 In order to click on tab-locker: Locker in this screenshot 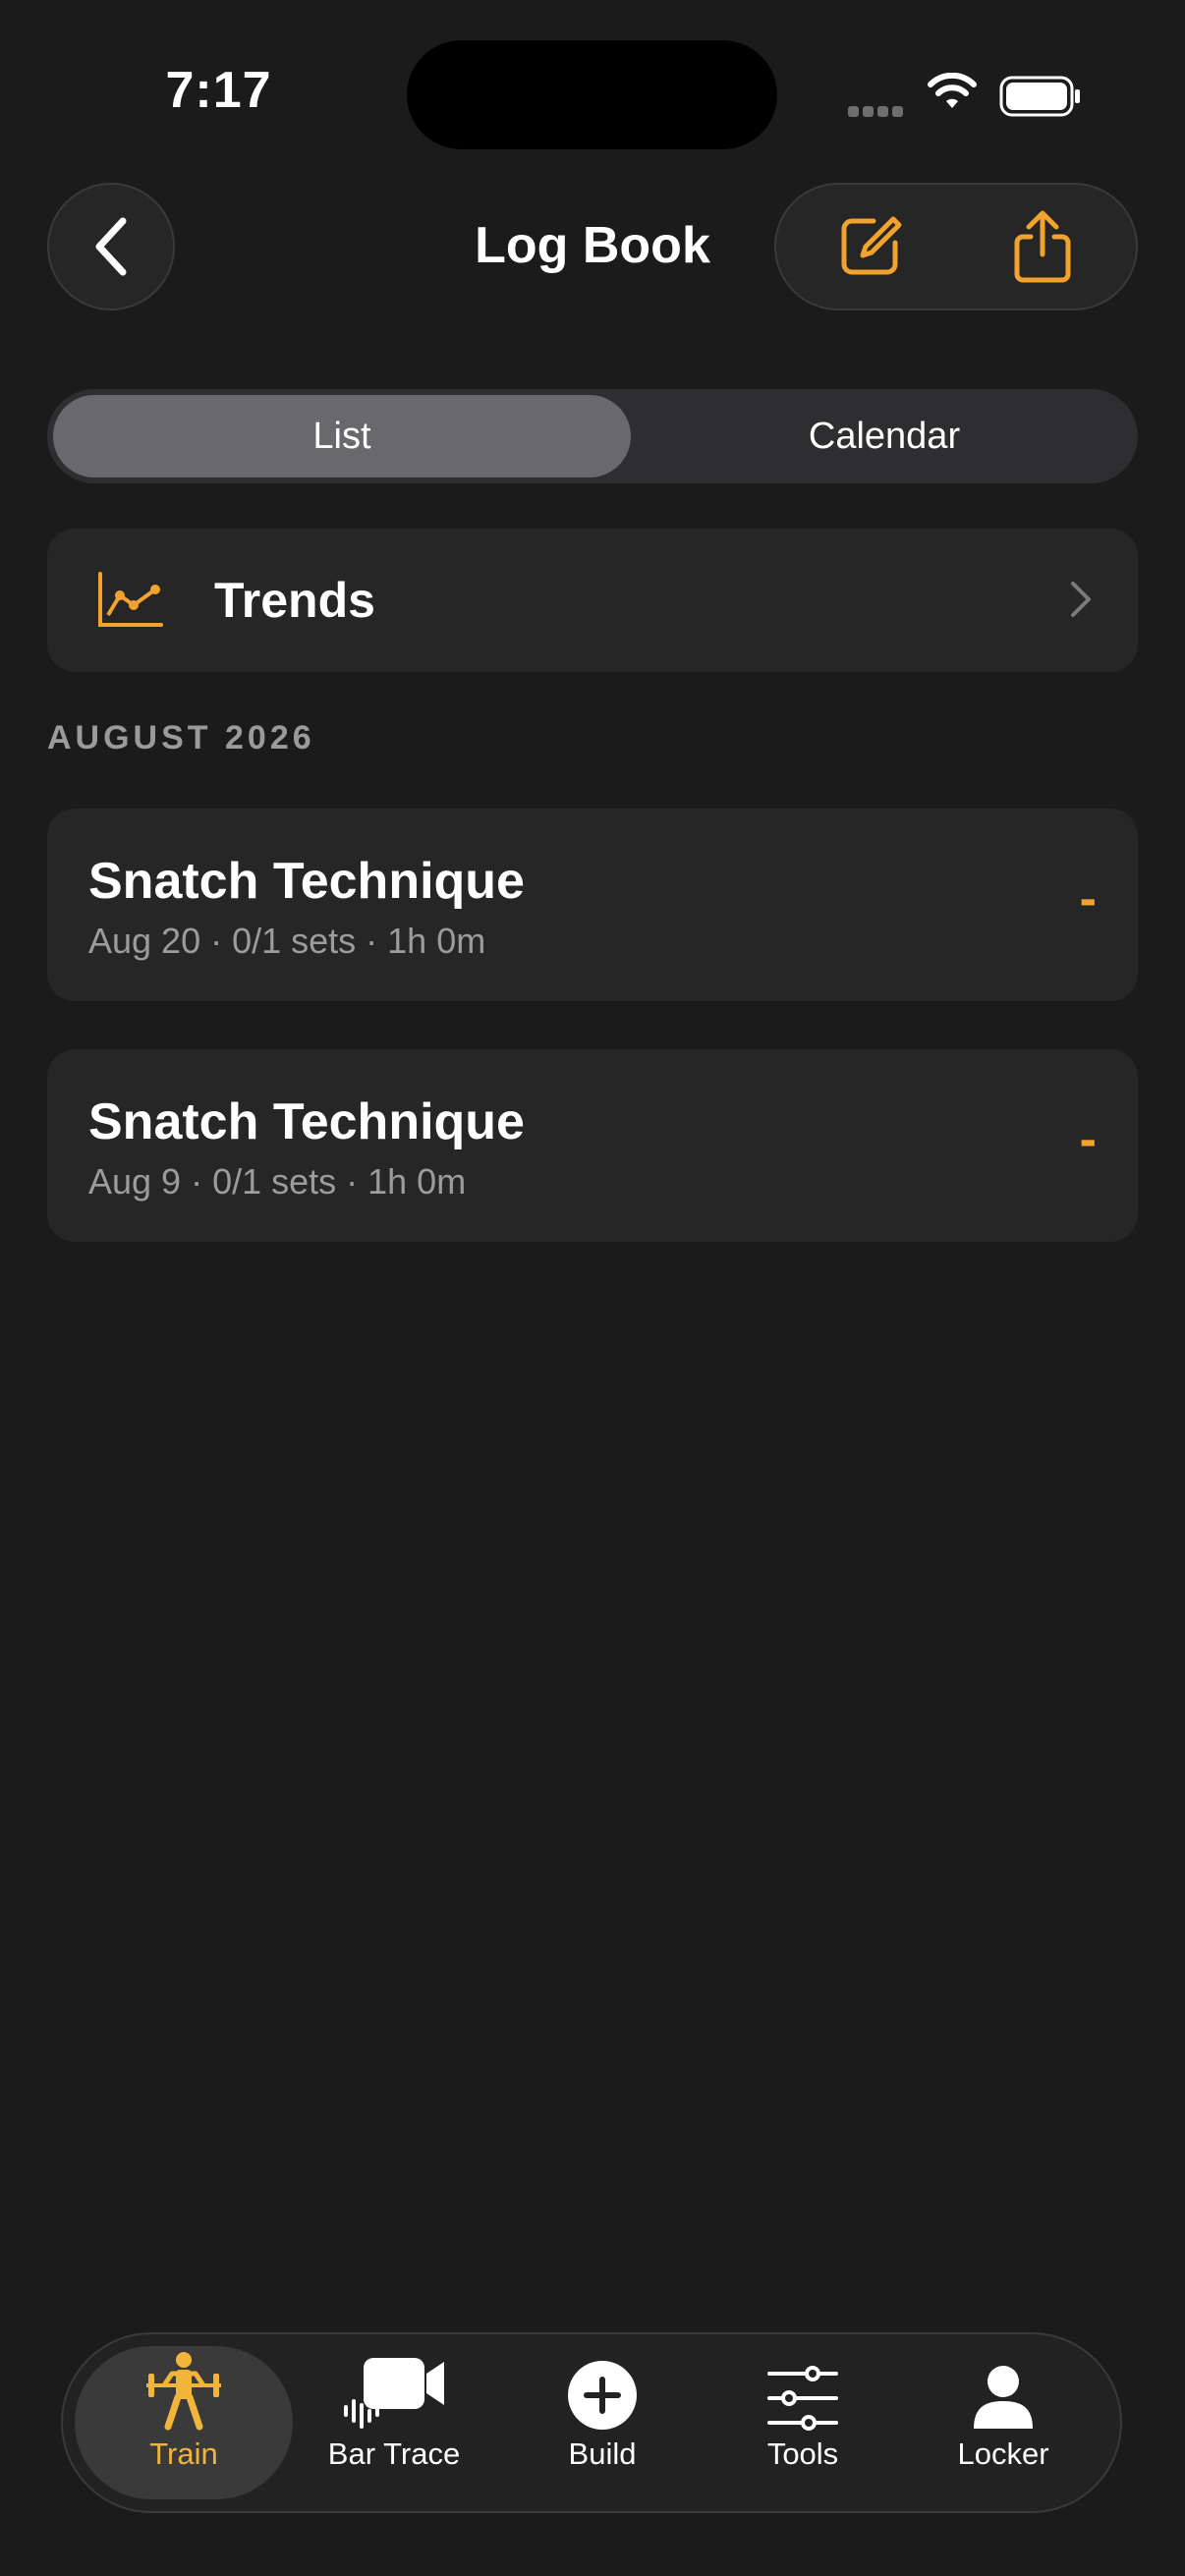, I will do `click(1003, 2422)`.